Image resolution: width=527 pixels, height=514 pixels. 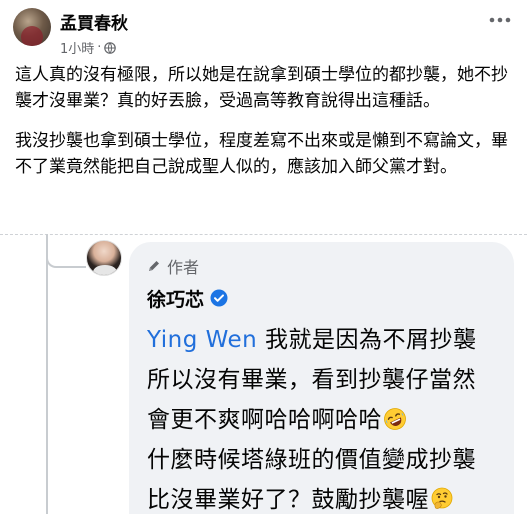 What do you see at coordinates (66, 259) in the screenshot?
I see `thread-branch` at bounding box center [66, 259].